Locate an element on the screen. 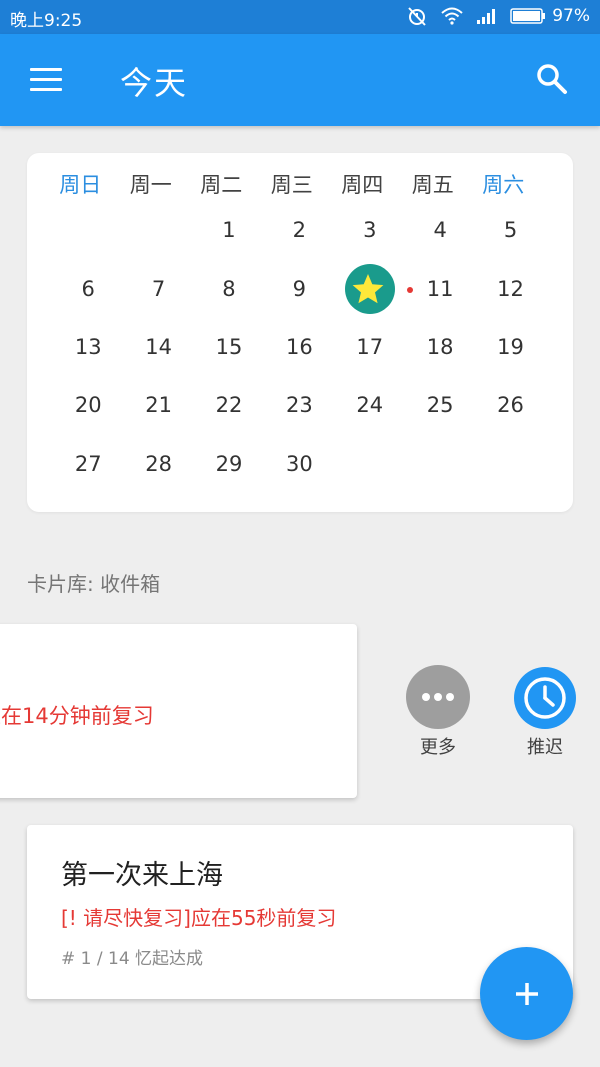 The image size is (600, 1067). more-button: 更多 is located at coordinates (438, 712).